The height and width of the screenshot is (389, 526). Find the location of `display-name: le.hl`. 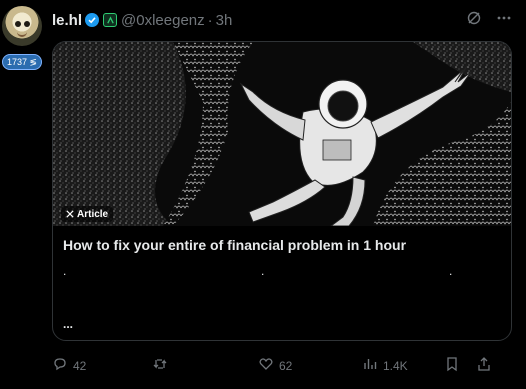

display-name: le.hl is located at coordinates (67, 20).